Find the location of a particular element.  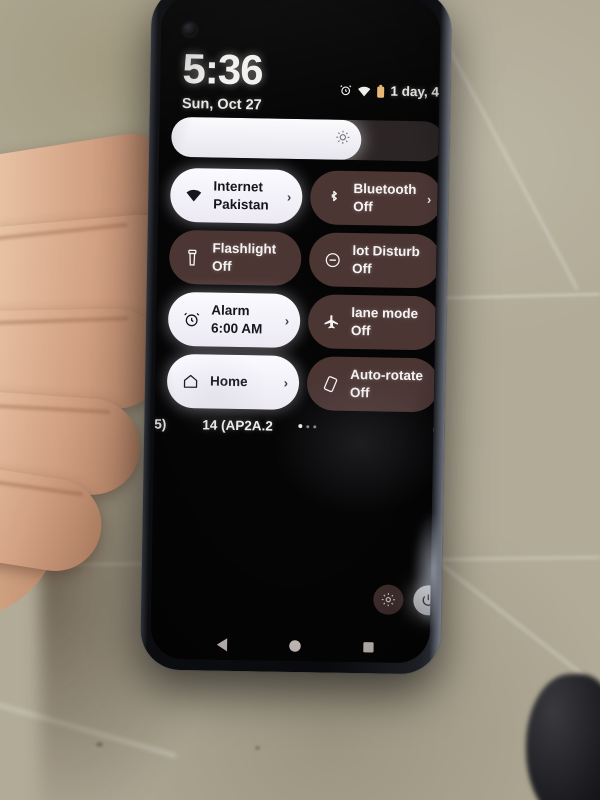

home-icon is located at coordinates (190, 381).